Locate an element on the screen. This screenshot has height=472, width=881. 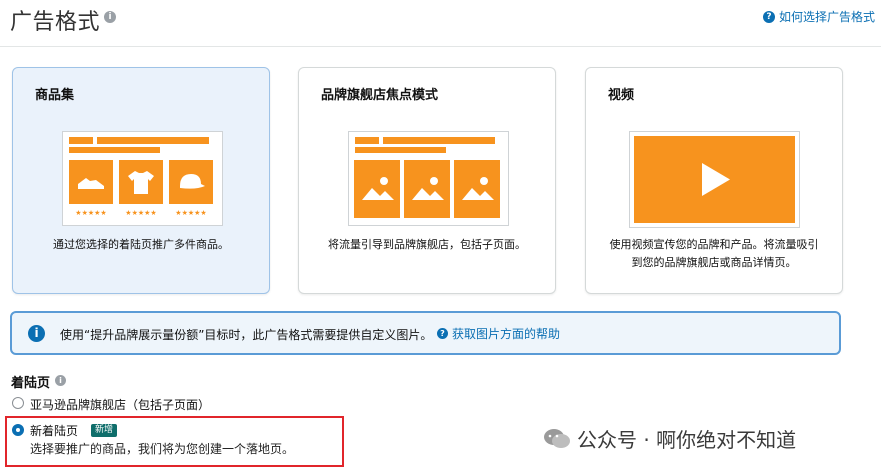
help-link: ? 如何选择广告格式 is located at coordinates (818, 16).